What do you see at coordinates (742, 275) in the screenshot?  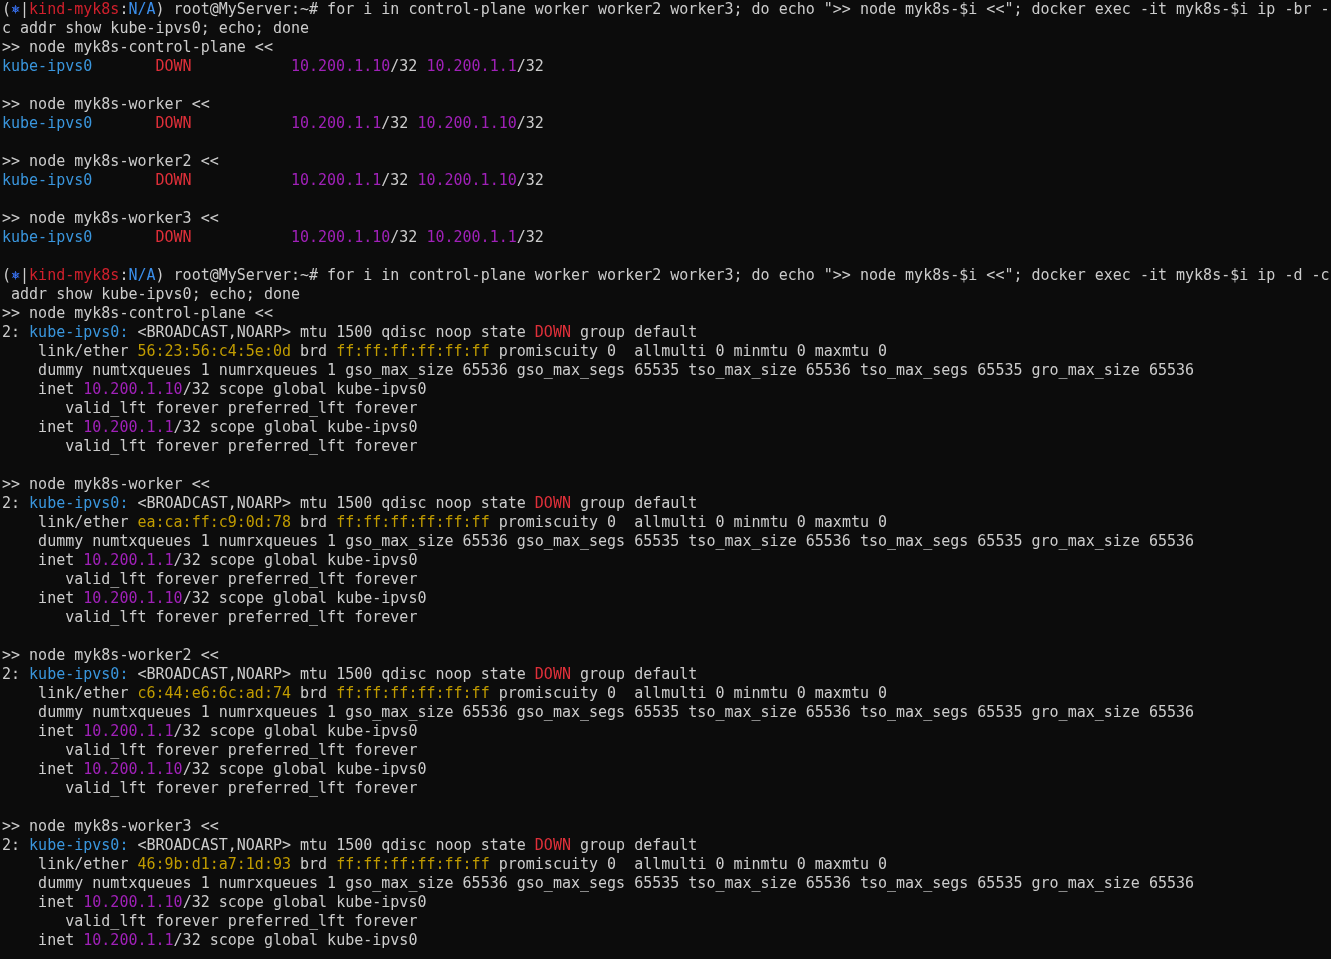 I see `terminal-text: ) root@MyServer:~# for i in control-plane worker worker2 worker3; do echo ">> node myk8s-$i <<"; docker exec -it myk8s-$i ip -d -c` at bounding box center [742, 275].